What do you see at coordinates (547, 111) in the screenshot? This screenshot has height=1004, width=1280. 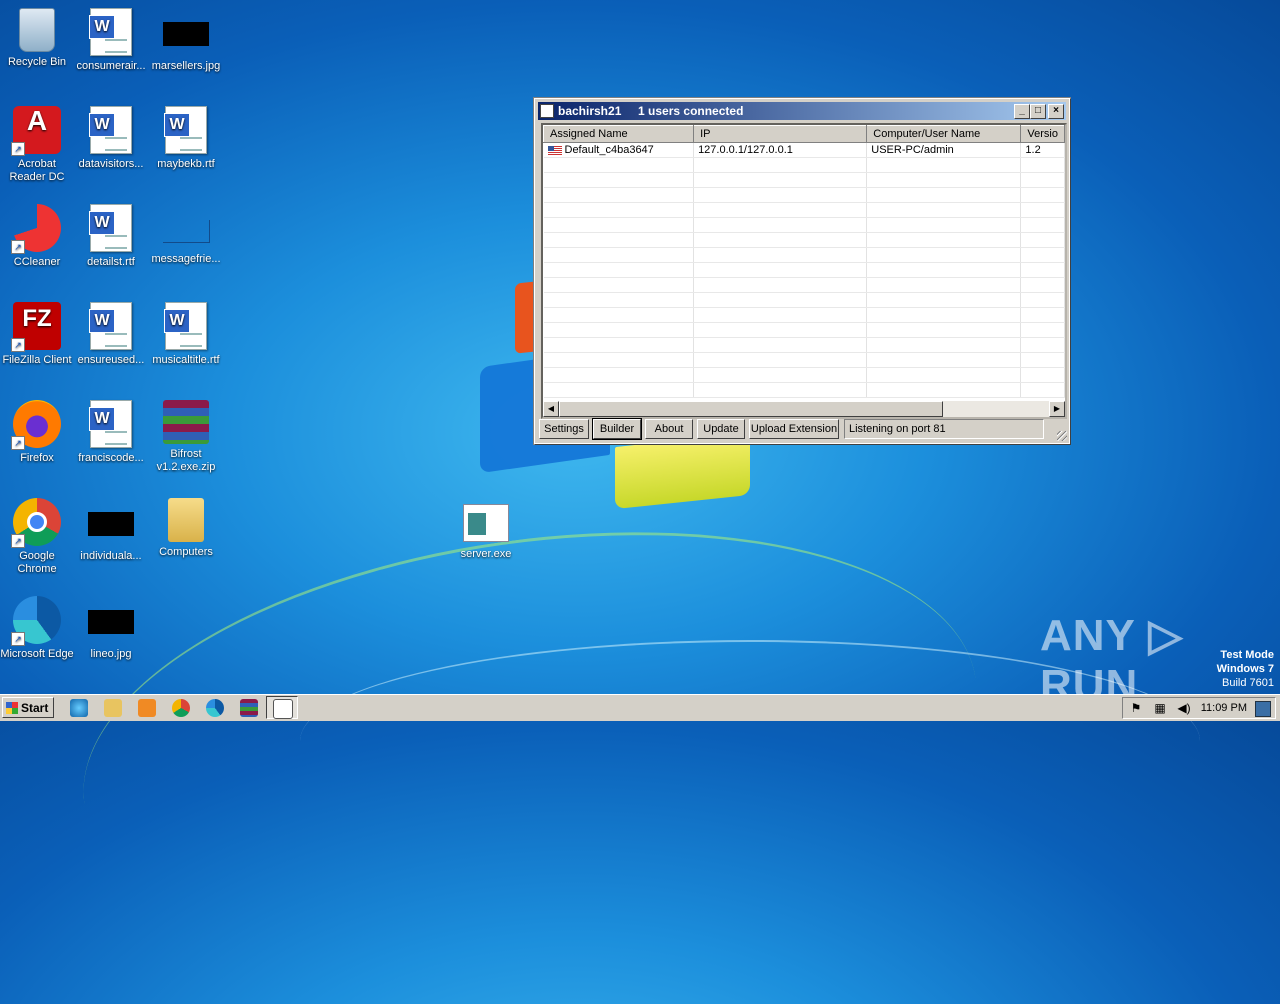 I see `app-icon` at bounding box center [547, 111].